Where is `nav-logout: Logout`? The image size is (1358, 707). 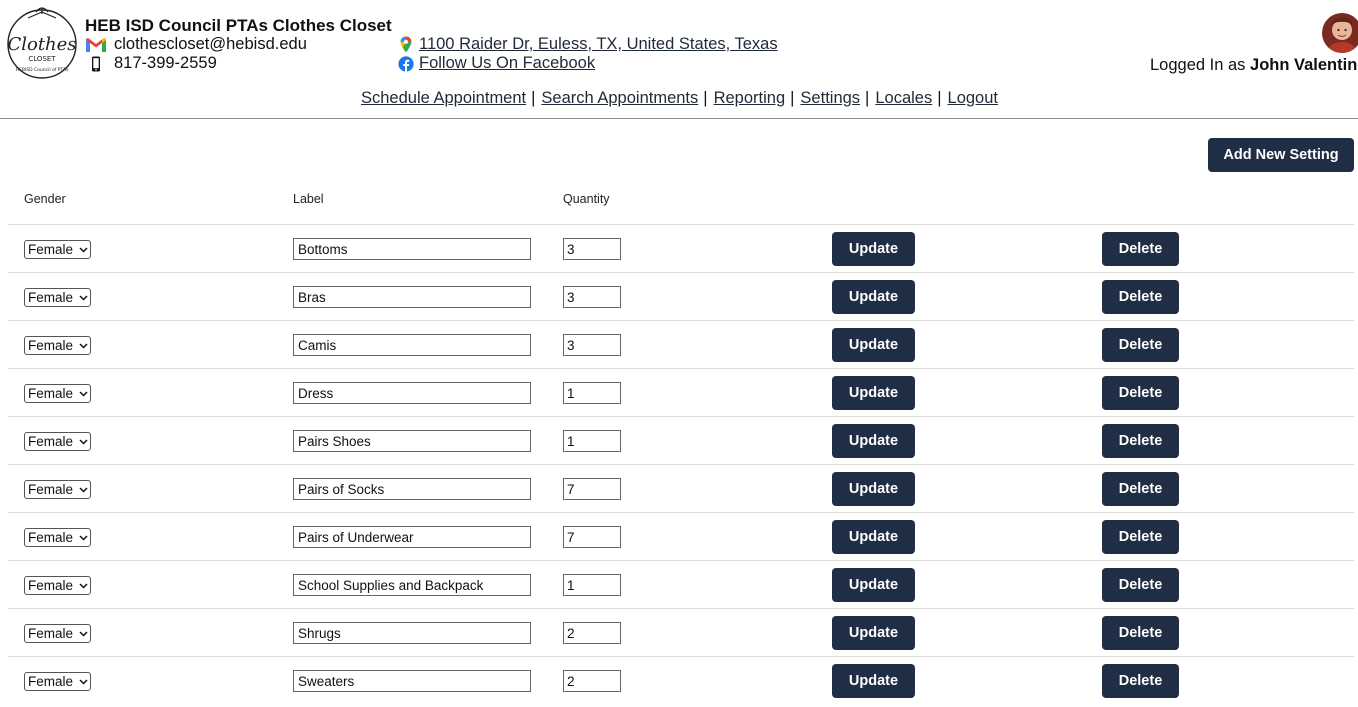 nav-logout: Logout is located at coordinates (973, 98).